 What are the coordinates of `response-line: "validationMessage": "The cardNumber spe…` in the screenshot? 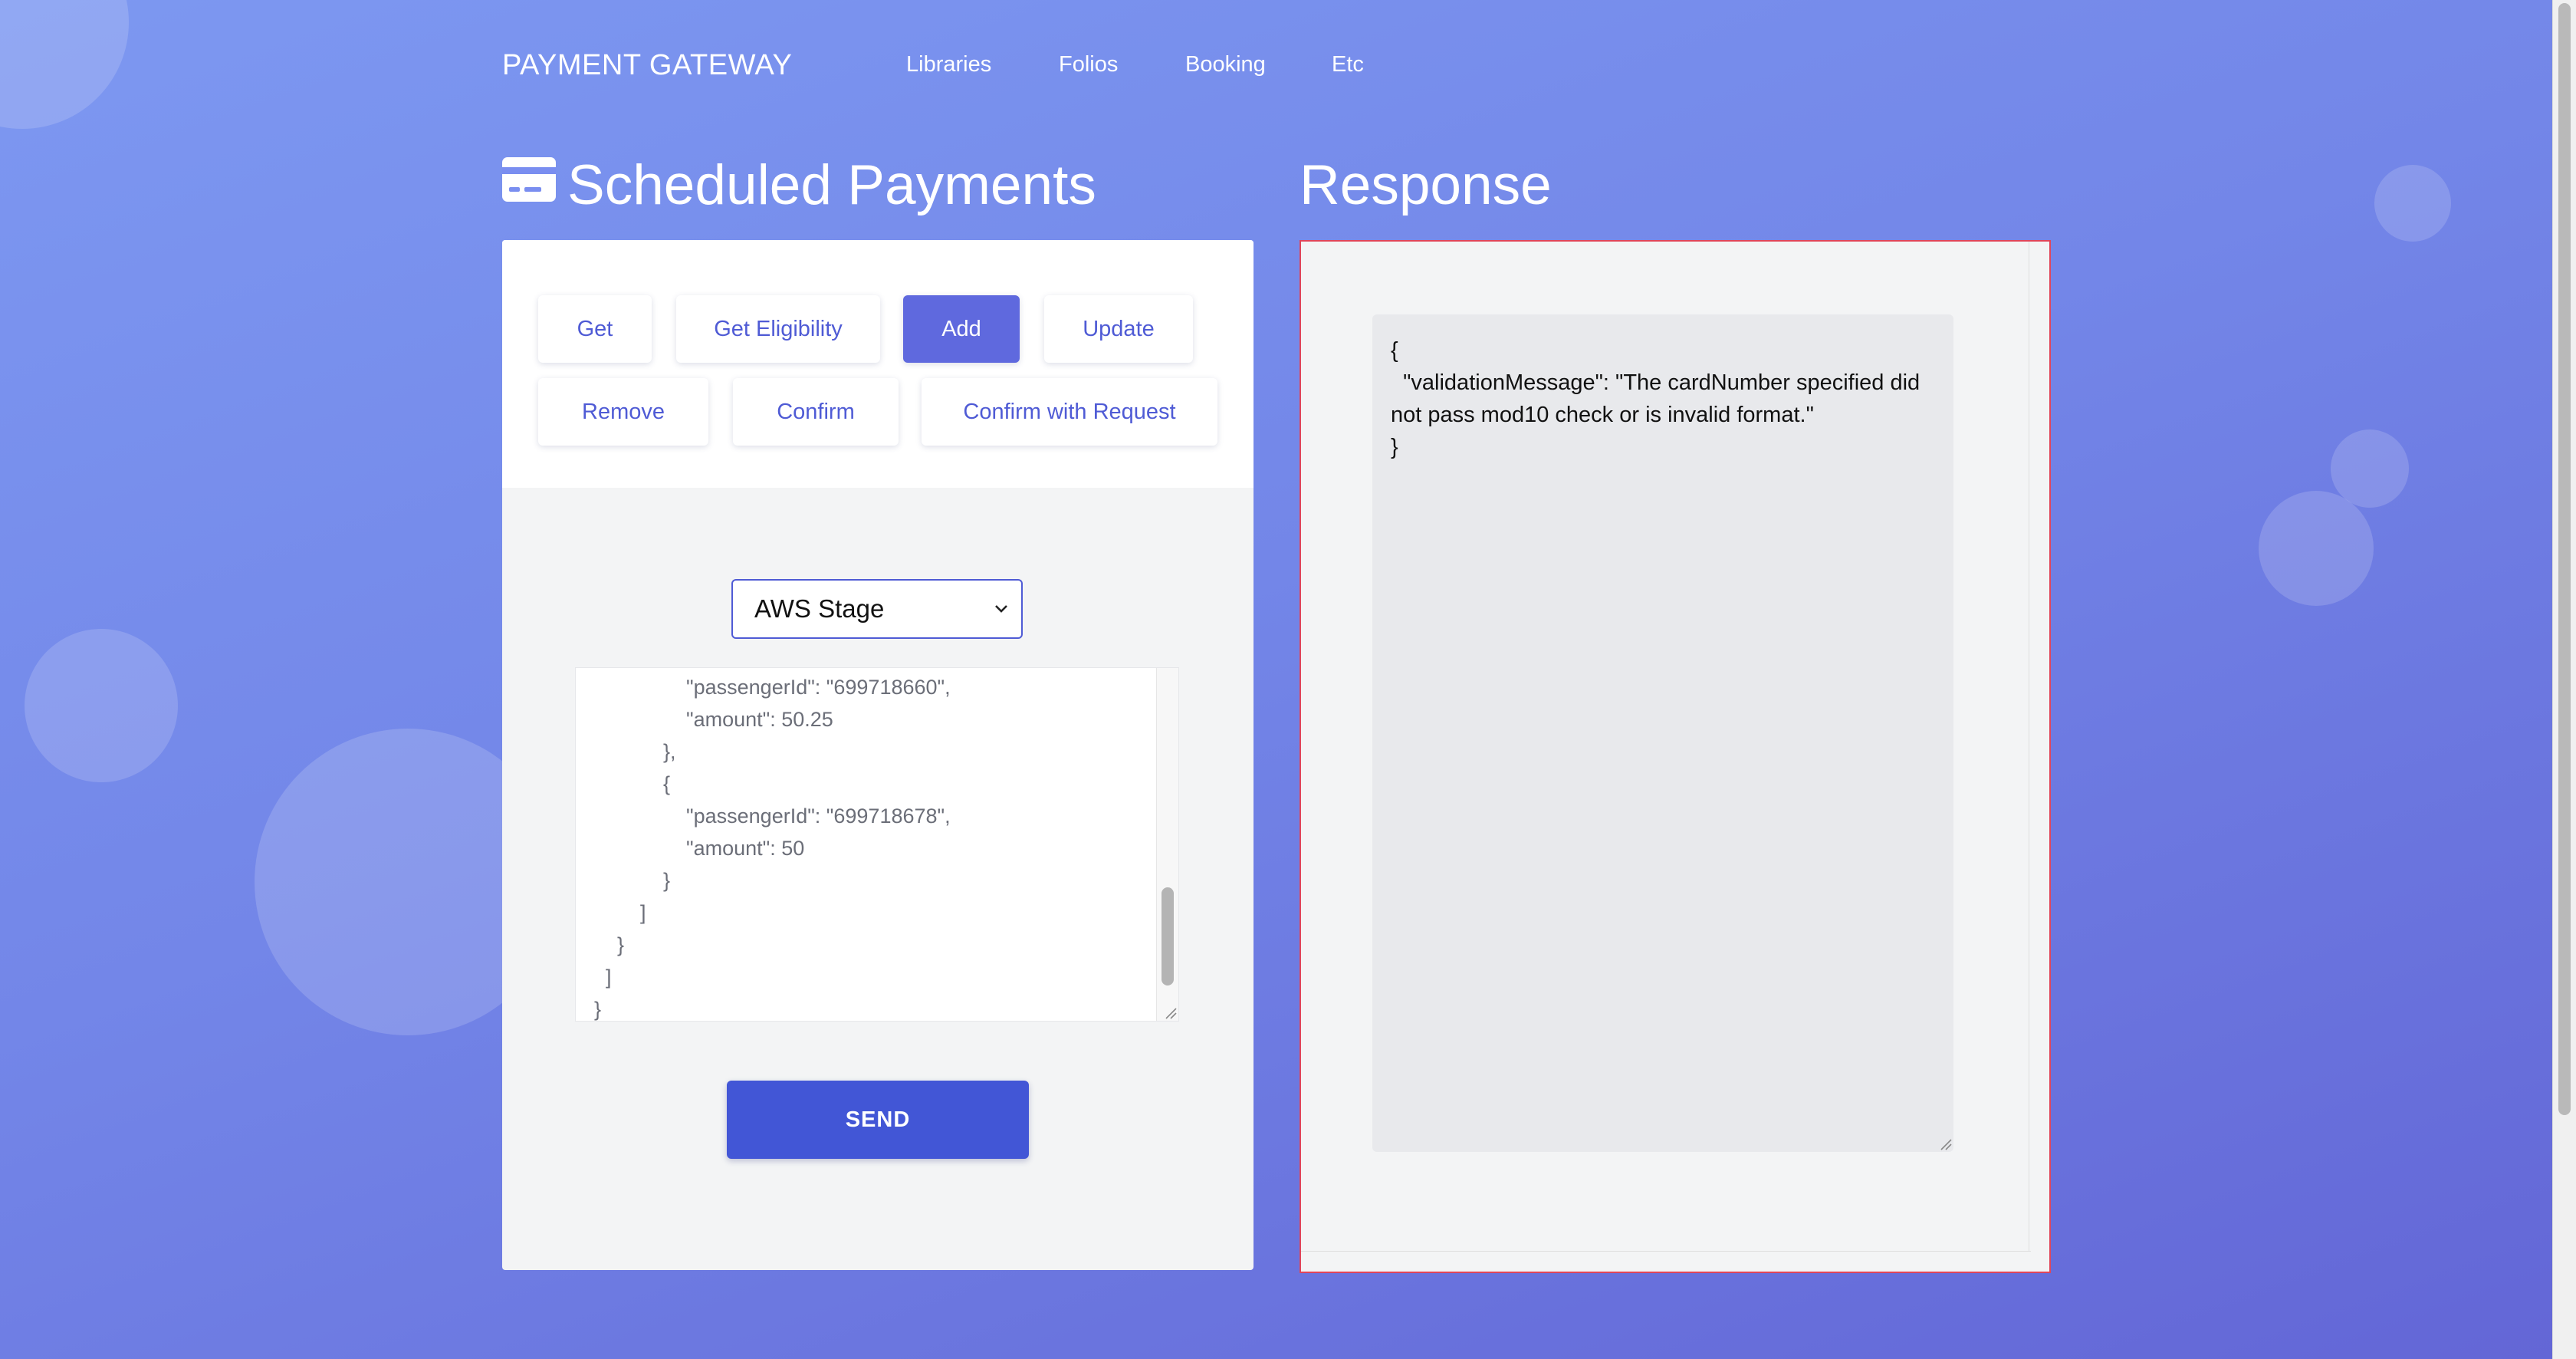 It's located at (1659, 398).